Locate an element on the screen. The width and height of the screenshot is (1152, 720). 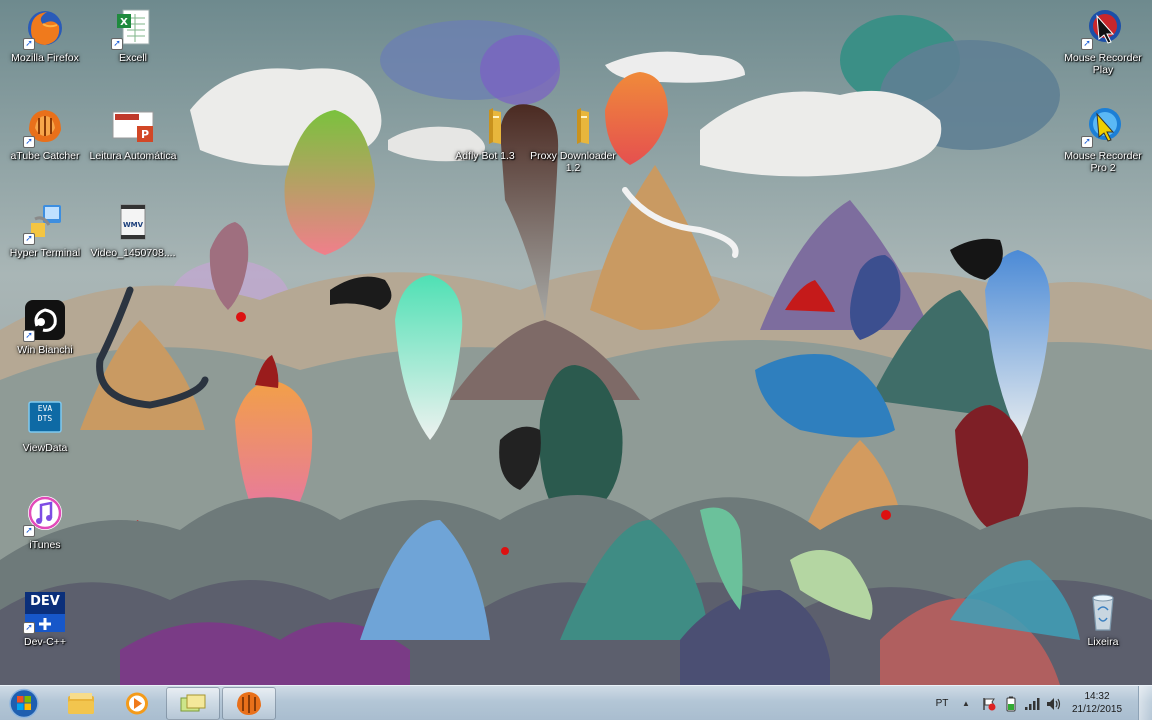
desktop-icon-leitura-automatica: P Leitura Automática is located at coordinates (133, 133).